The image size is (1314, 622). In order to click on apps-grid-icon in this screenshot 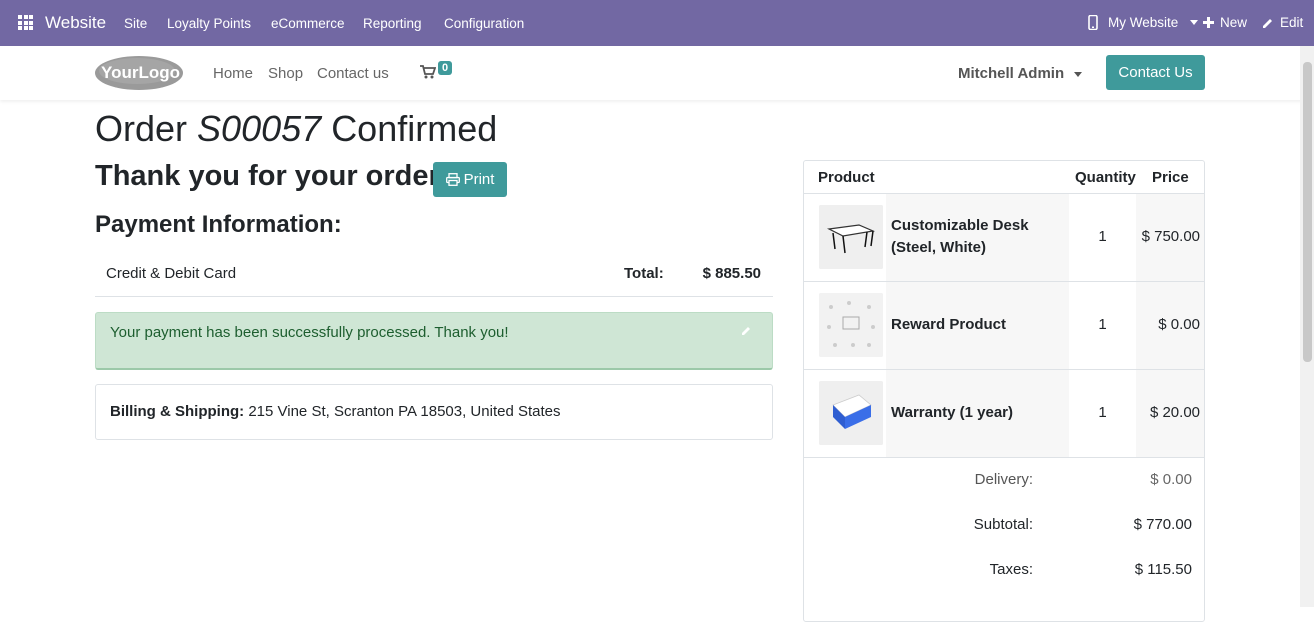, I will do `click(25, 22)`.